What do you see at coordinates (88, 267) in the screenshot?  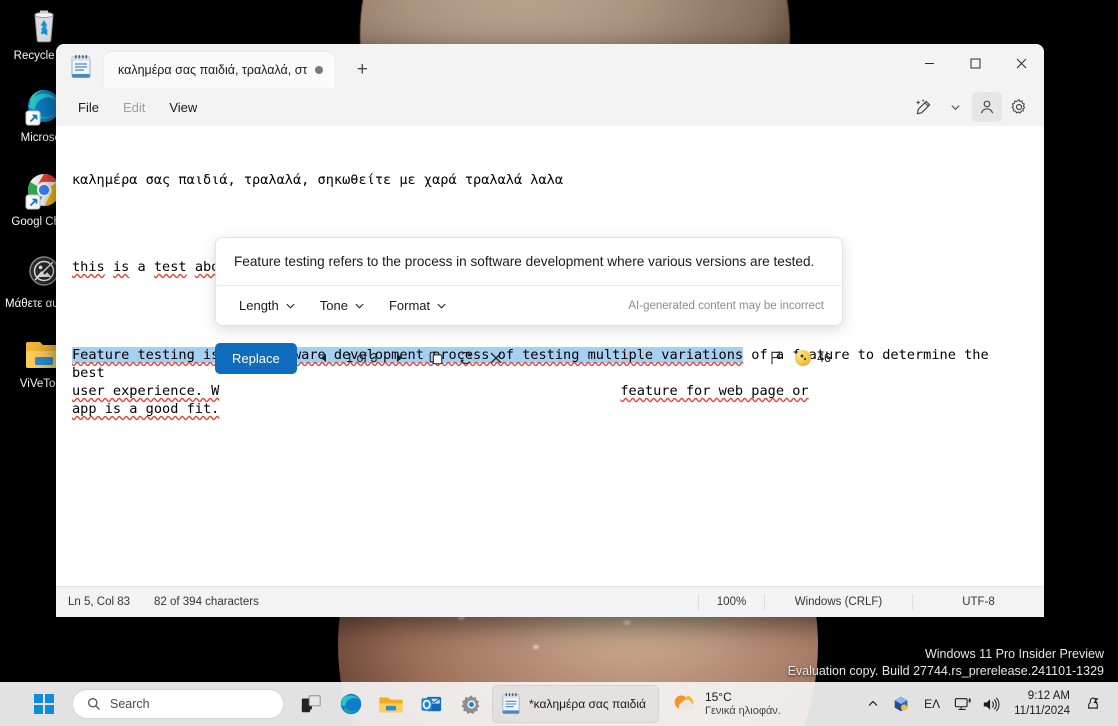 I see `word-this: this` at bounding box center [88, 267].